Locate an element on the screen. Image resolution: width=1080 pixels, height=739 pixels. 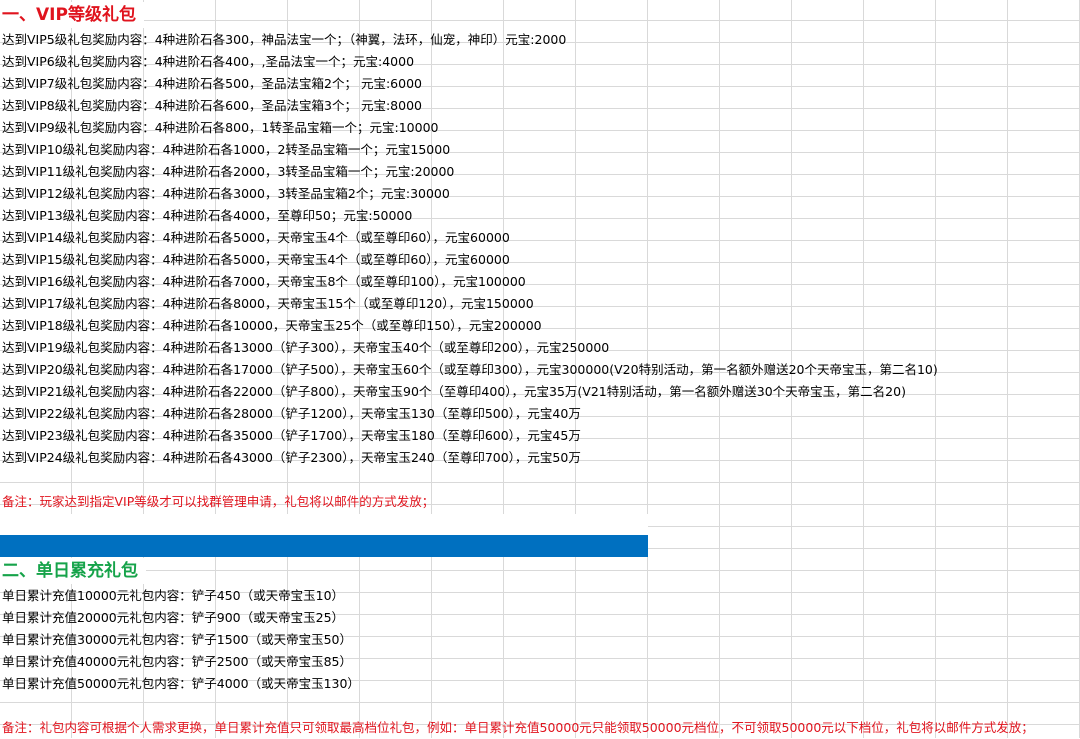
section-title-vip: 一、VIP等级礼包 is located at coordinates (72, 15).